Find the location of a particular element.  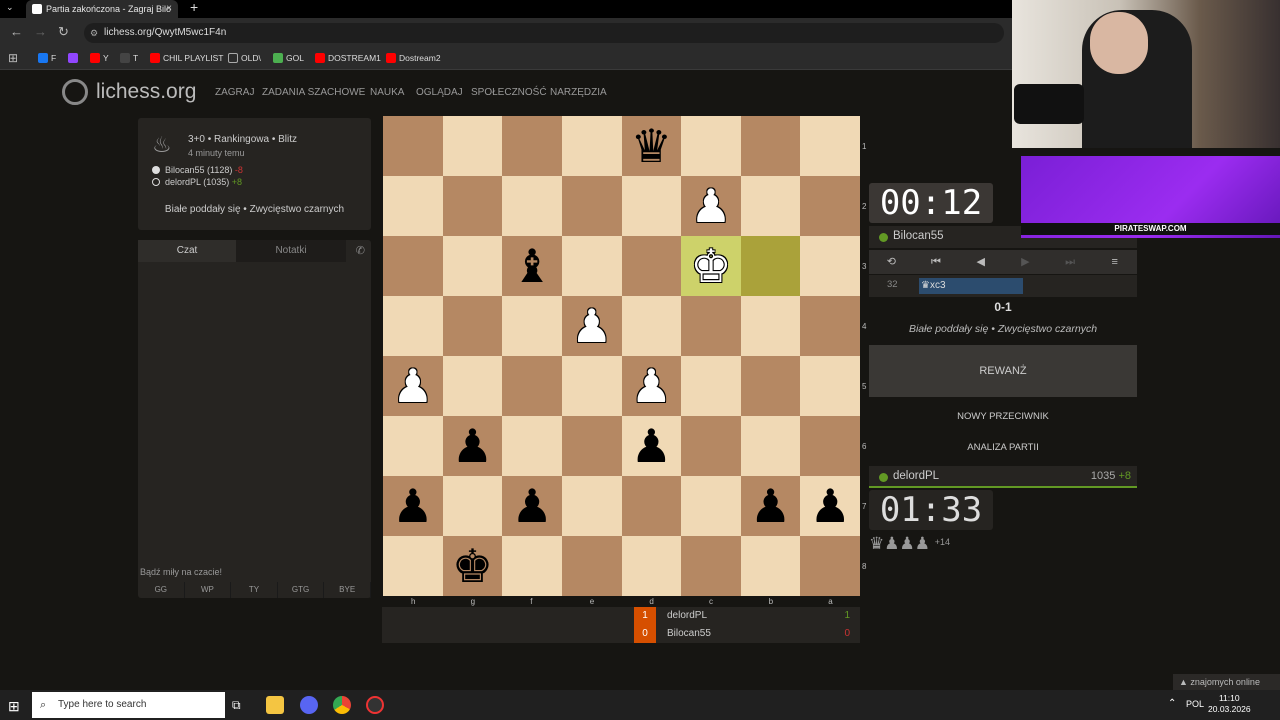

bookmark-twitch is located at coordinates (74, 58).